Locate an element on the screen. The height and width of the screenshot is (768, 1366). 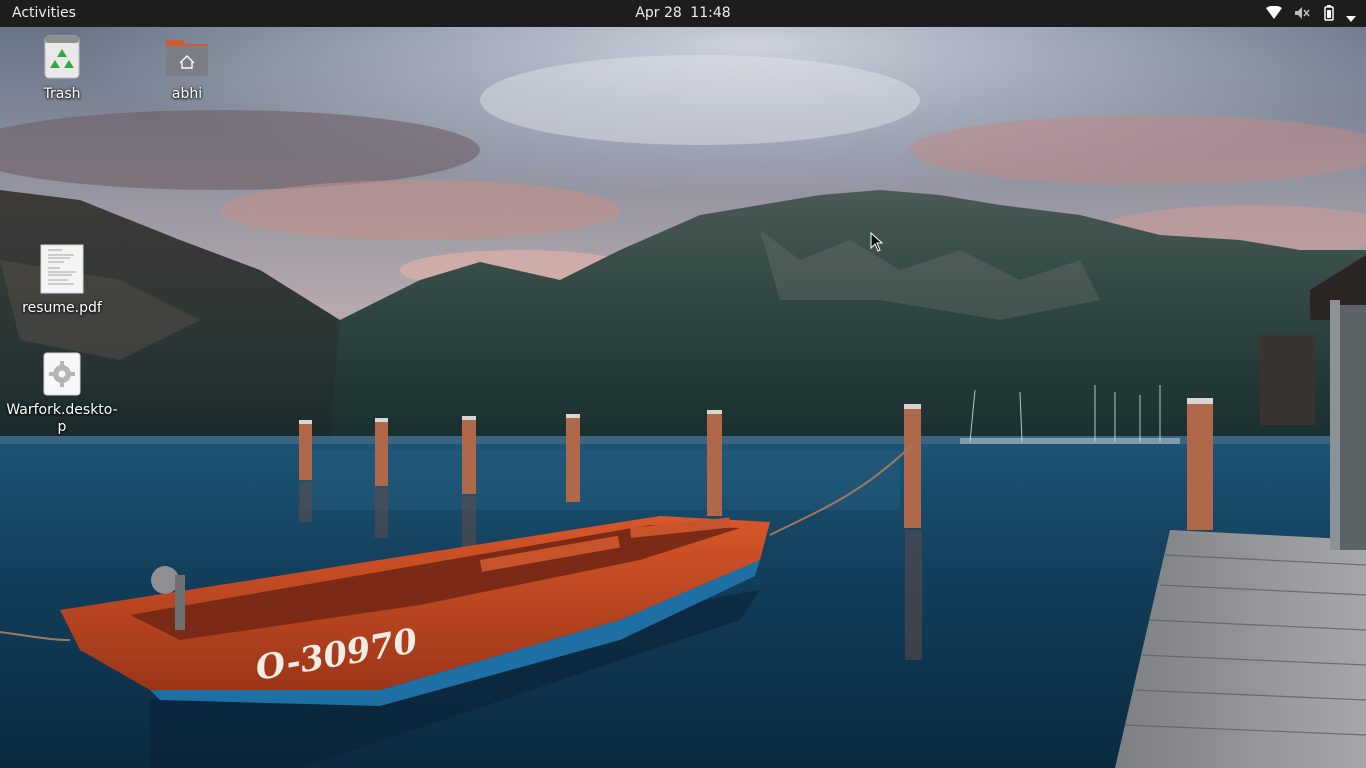
system-tray is located at coordinates (1306, 13).